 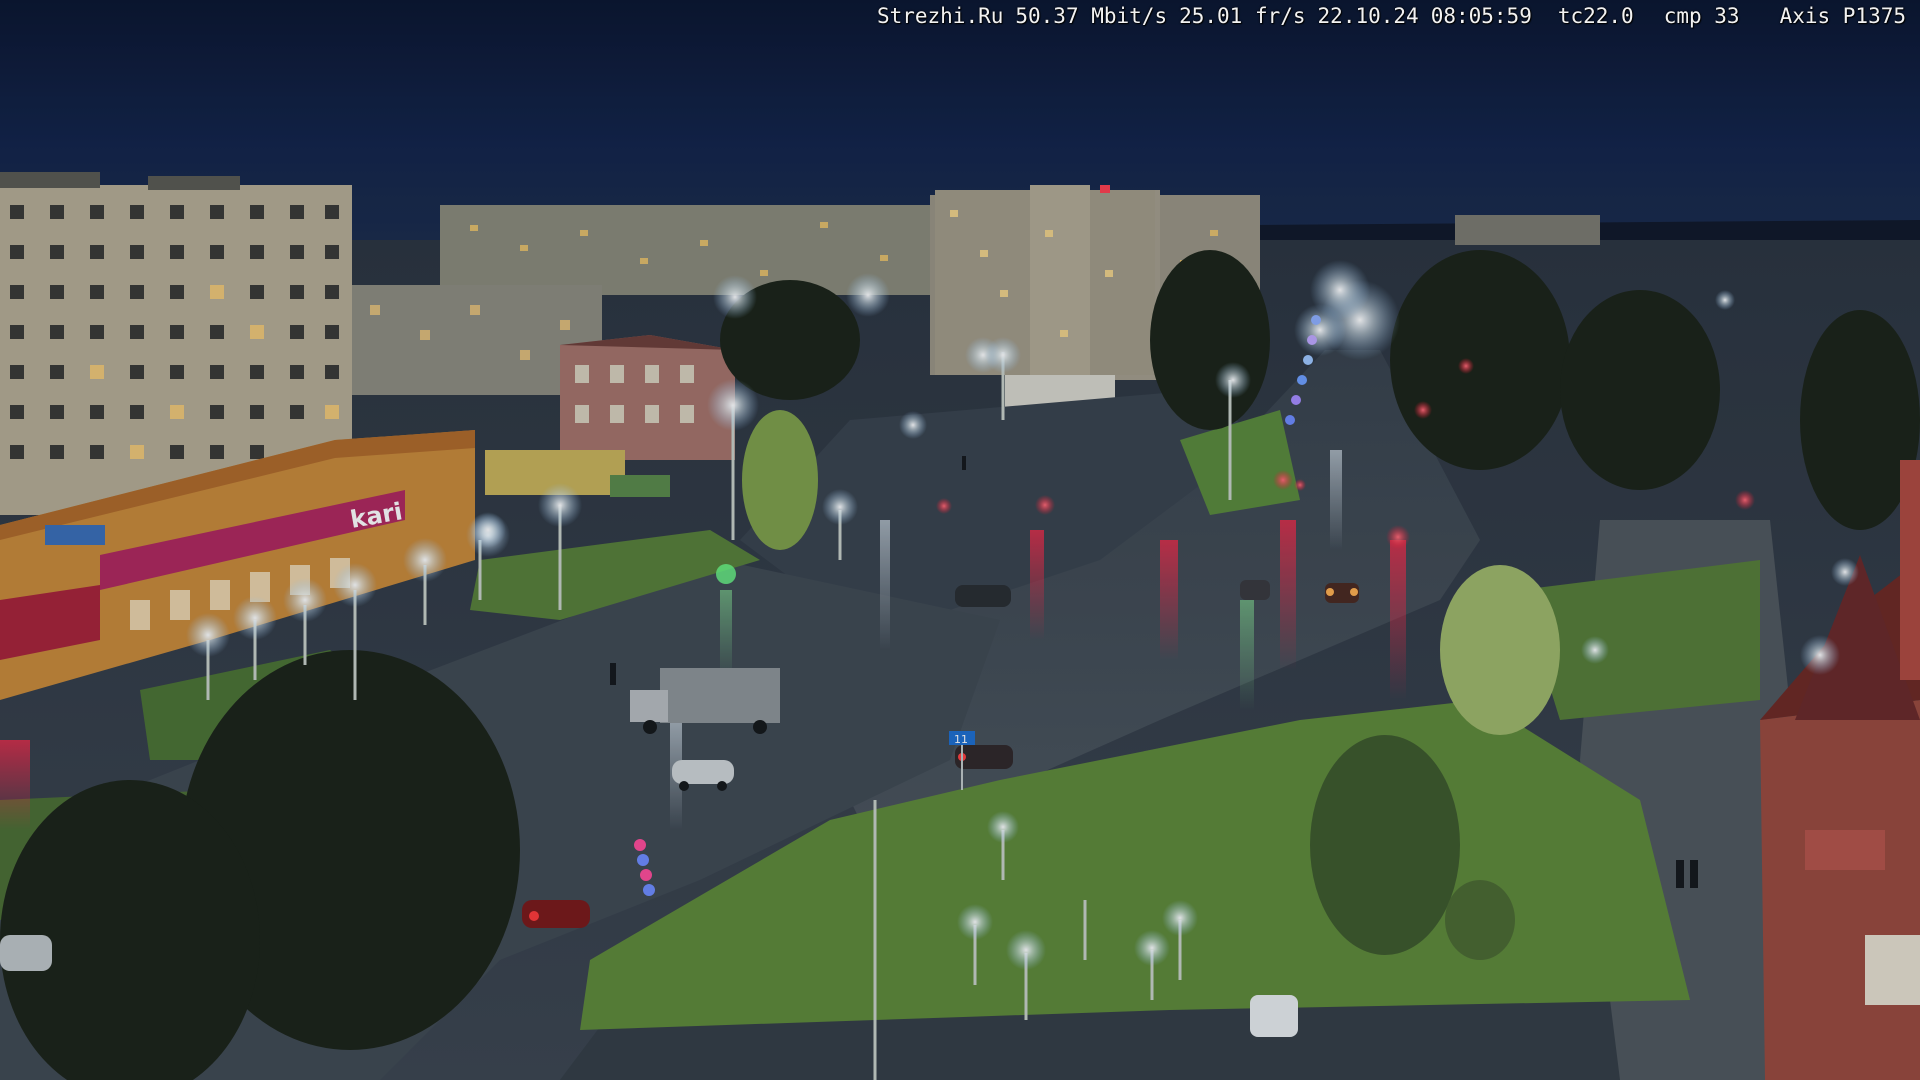 I want to click on osd-framerate: 25.01 fr/s, so click(x=1242, y=16).